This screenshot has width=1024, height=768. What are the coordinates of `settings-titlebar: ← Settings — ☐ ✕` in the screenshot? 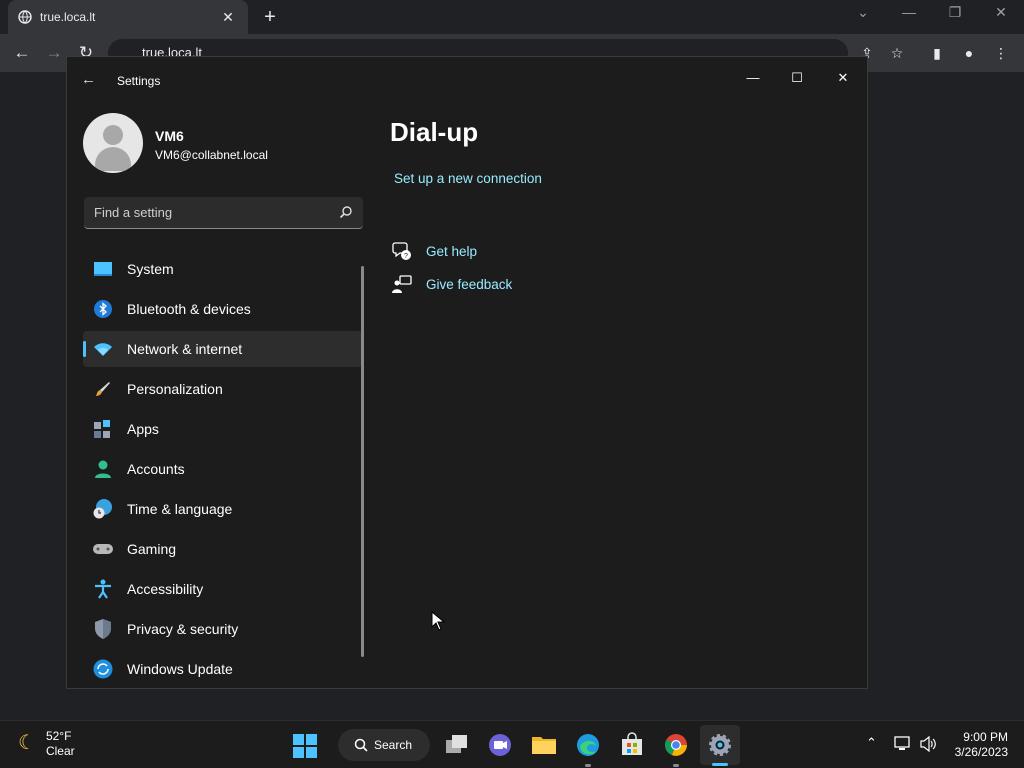 It's located at (467, 81).